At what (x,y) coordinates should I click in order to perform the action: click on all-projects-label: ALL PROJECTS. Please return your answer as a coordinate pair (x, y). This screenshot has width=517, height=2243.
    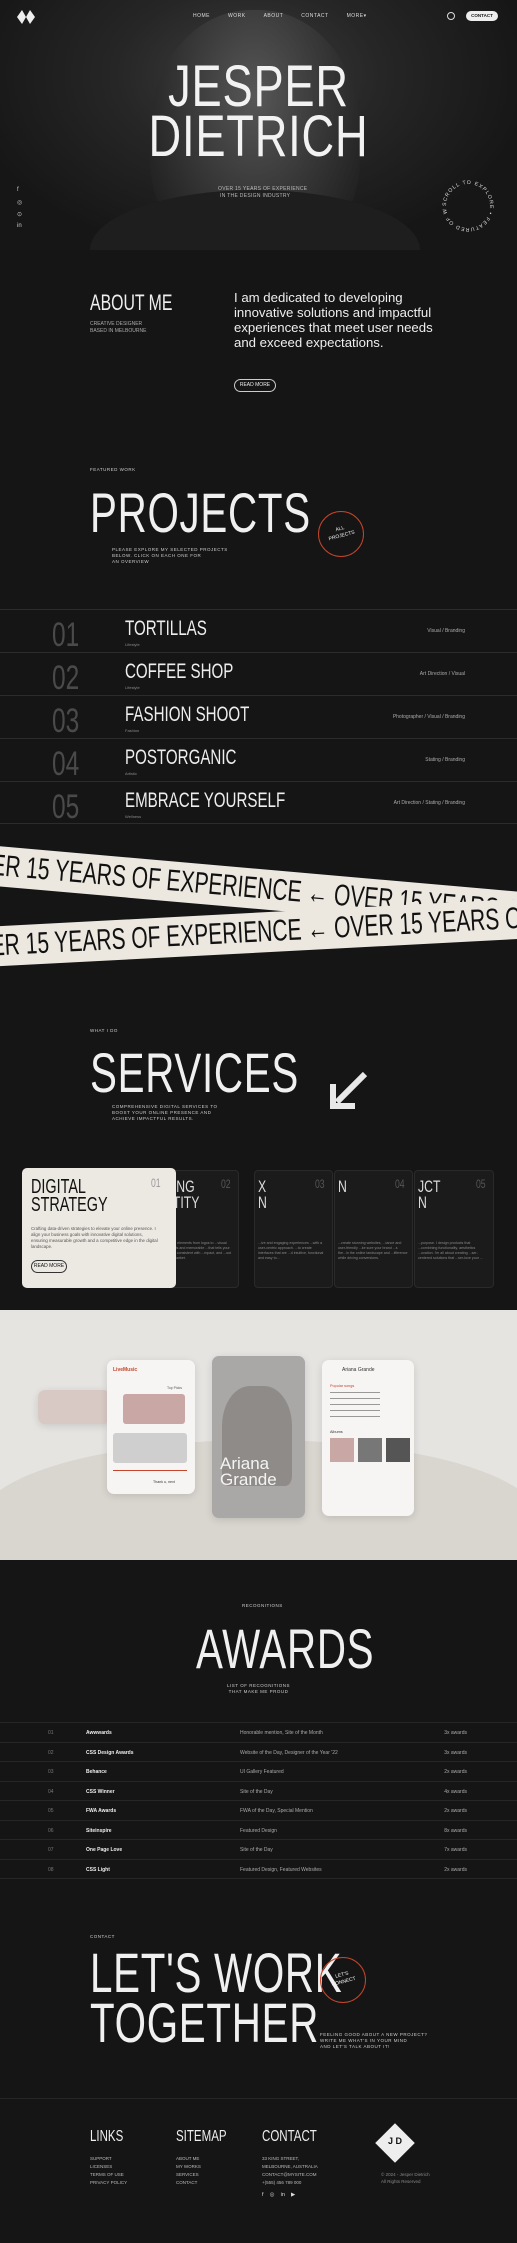
    Looking at the image, I should click on (341, 533).